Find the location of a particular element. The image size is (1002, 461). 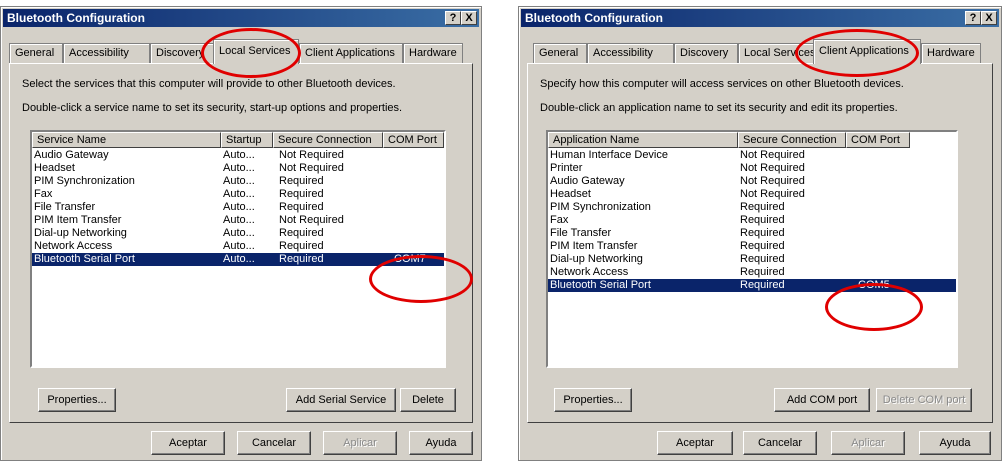

service-name: Network Access is located at coordinates (73, 246).